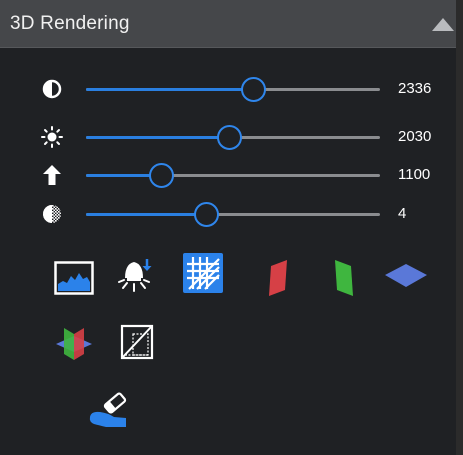 The image size is (463, 455). Describe the element at coordinates (233, 175) in the screenshot. I see `threshold-slider` at that location.